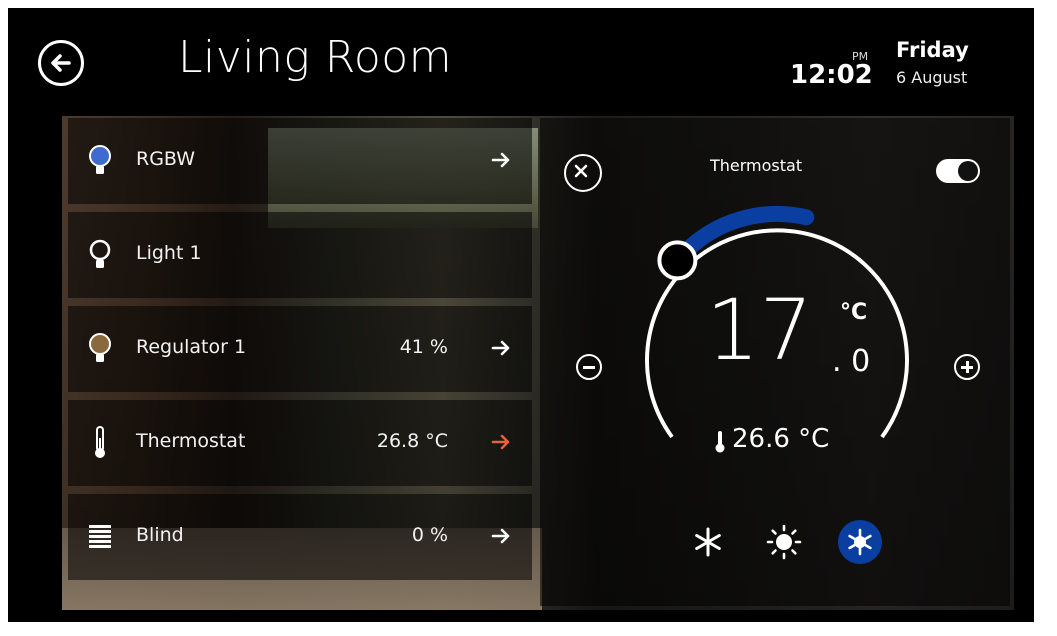 The height and width of the screenshot is (636, 1057). Describe the element at coordinates (160, 535) in the screenshot. I see `device-label: Blind` at that location.